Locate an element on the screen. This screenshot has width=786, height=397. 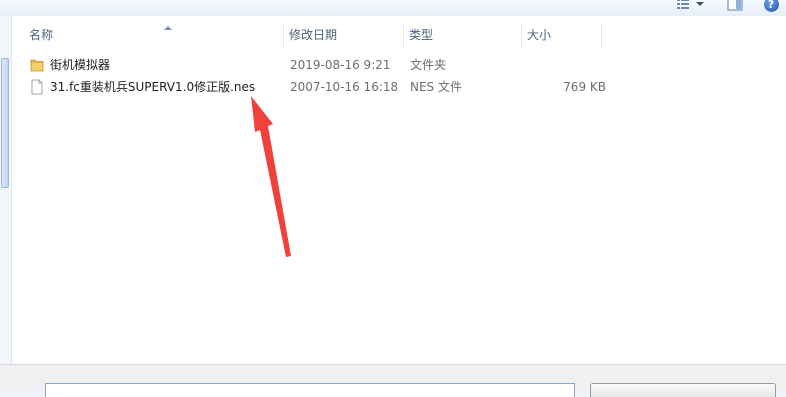
file-date: 2007-10-16 16:18 is located at coordinates (344, 87).